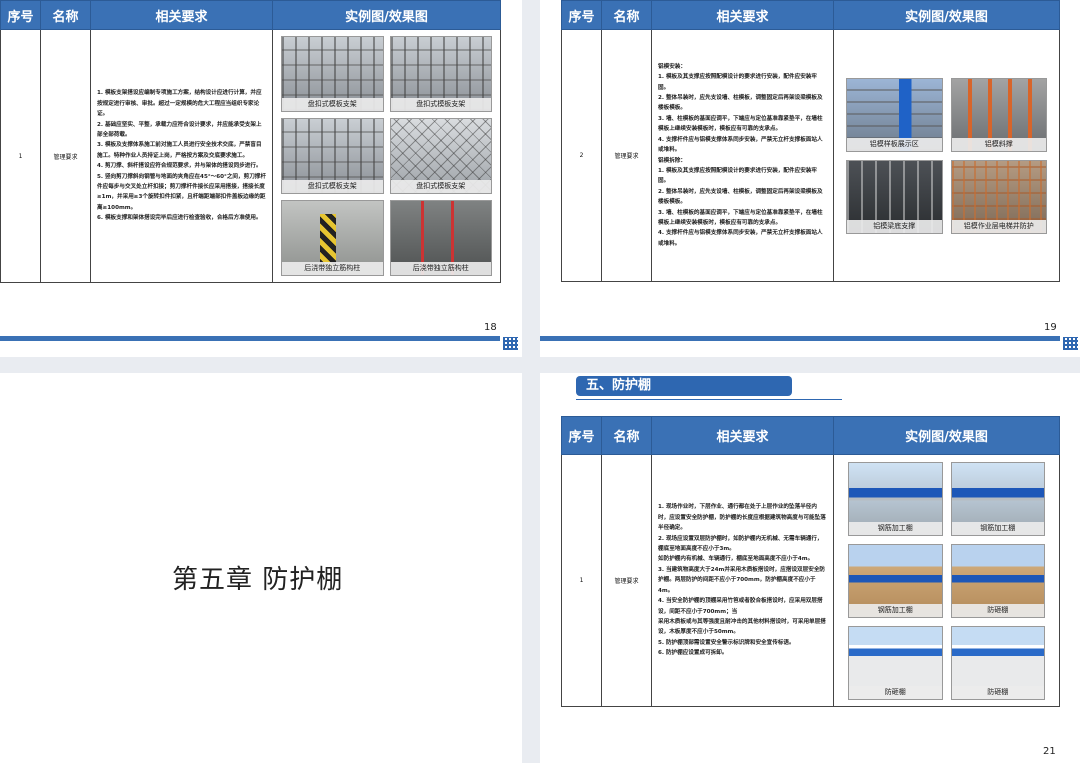 This screenshot has height=763, width=1080. Describe the element at coordinates (693, 653) in the screenshot. I see `requirement-item: 6. 防护棚应设置成可拆卸。` at that location.